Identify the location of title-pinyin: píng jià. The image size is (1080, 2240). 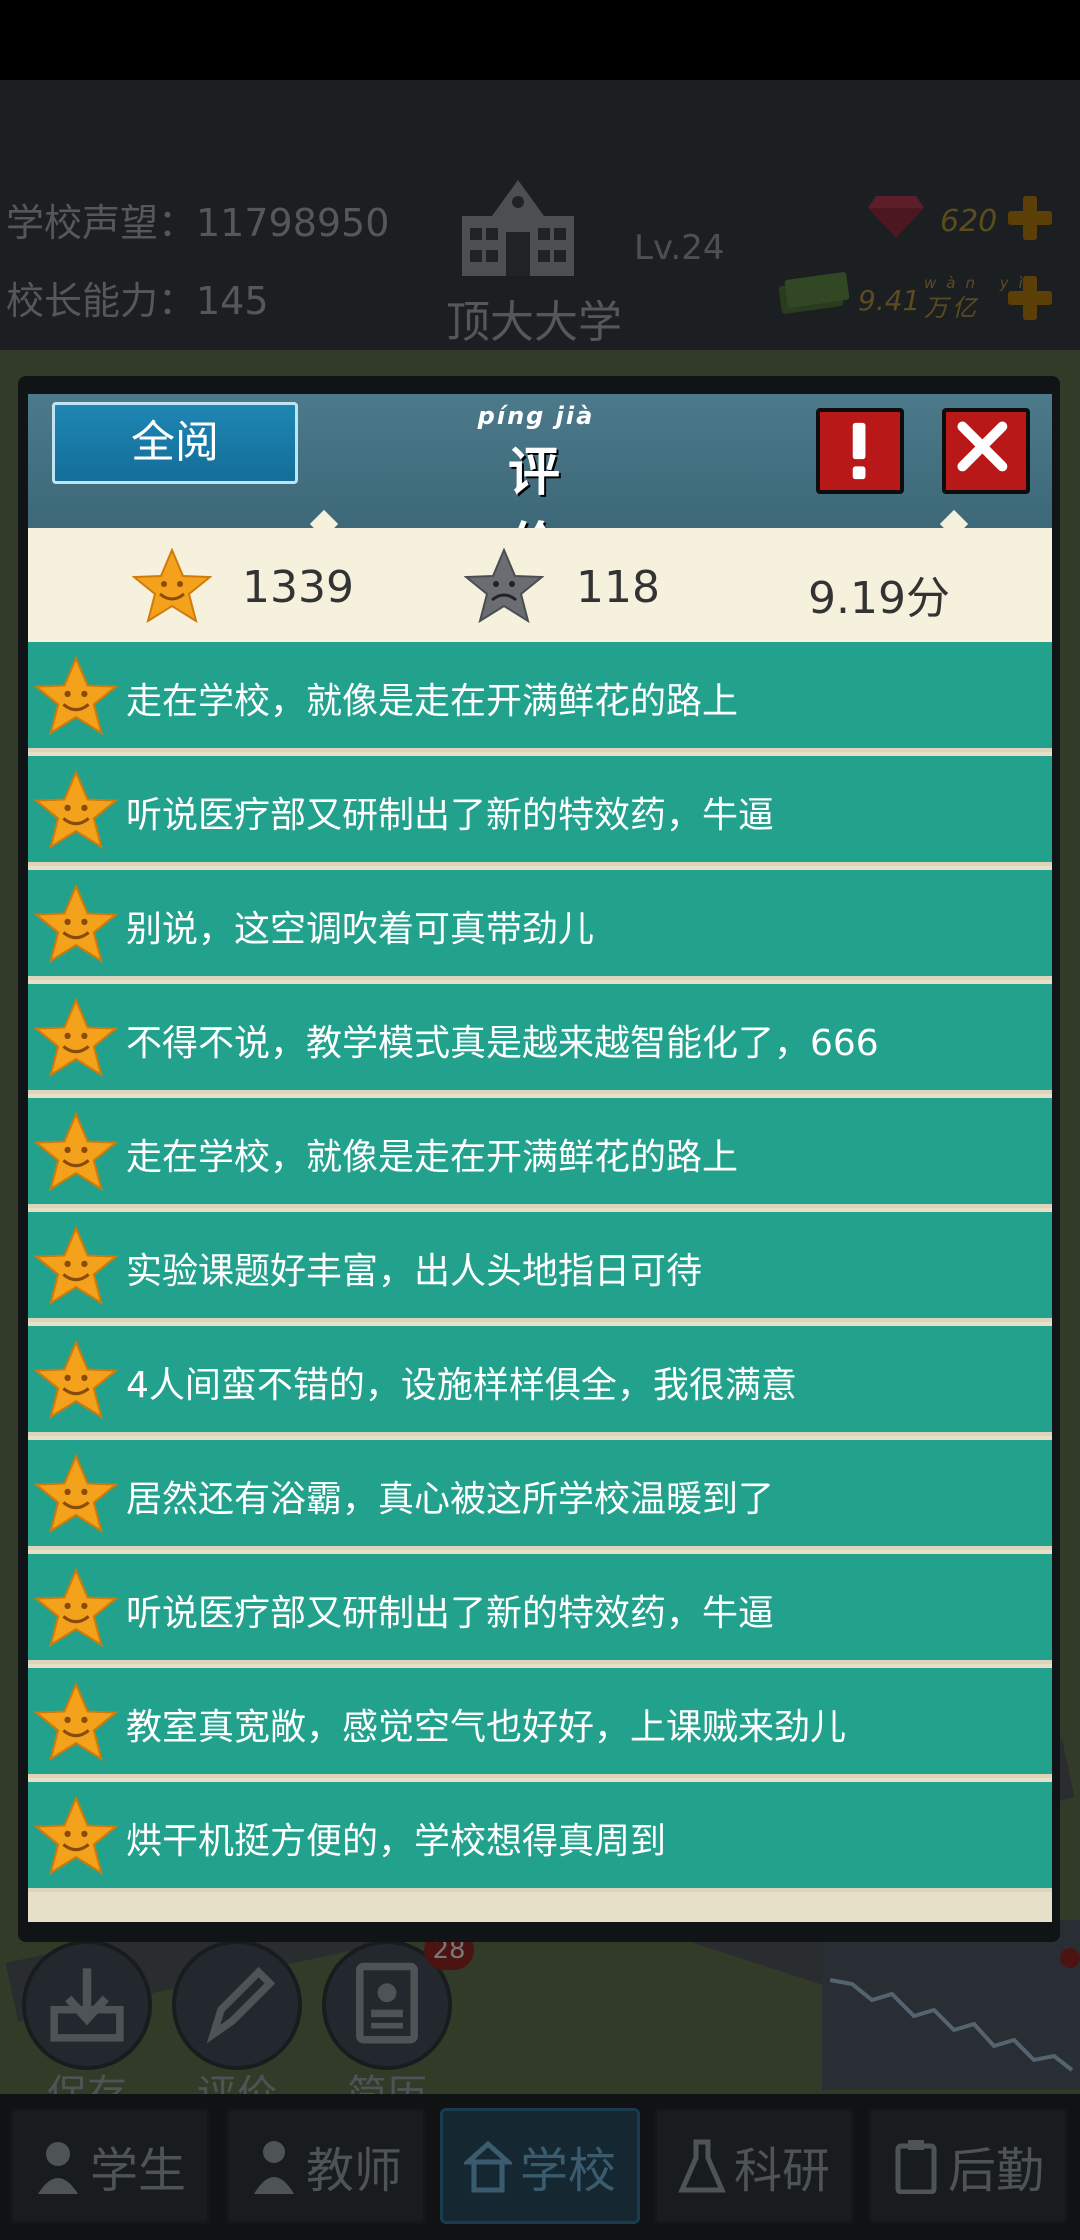
(536, 416).